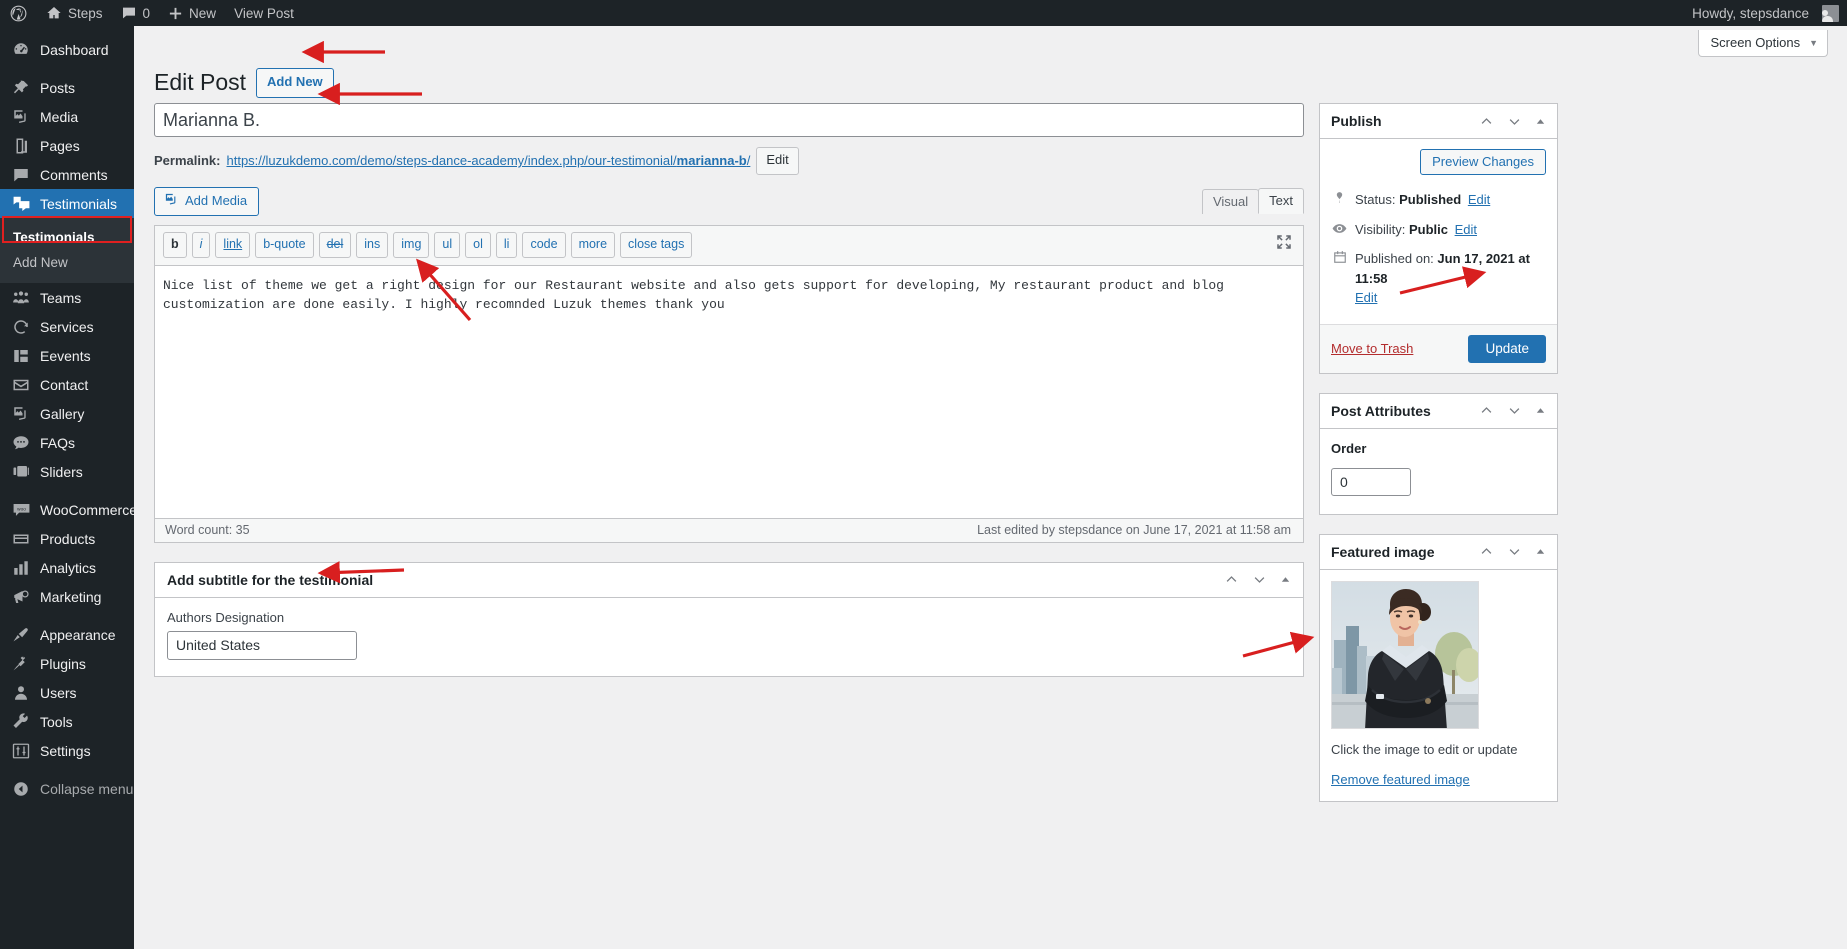 The height and width of the screenshot is (949, 1847). I want to click on comments-menu: 0, so click(136, 13).